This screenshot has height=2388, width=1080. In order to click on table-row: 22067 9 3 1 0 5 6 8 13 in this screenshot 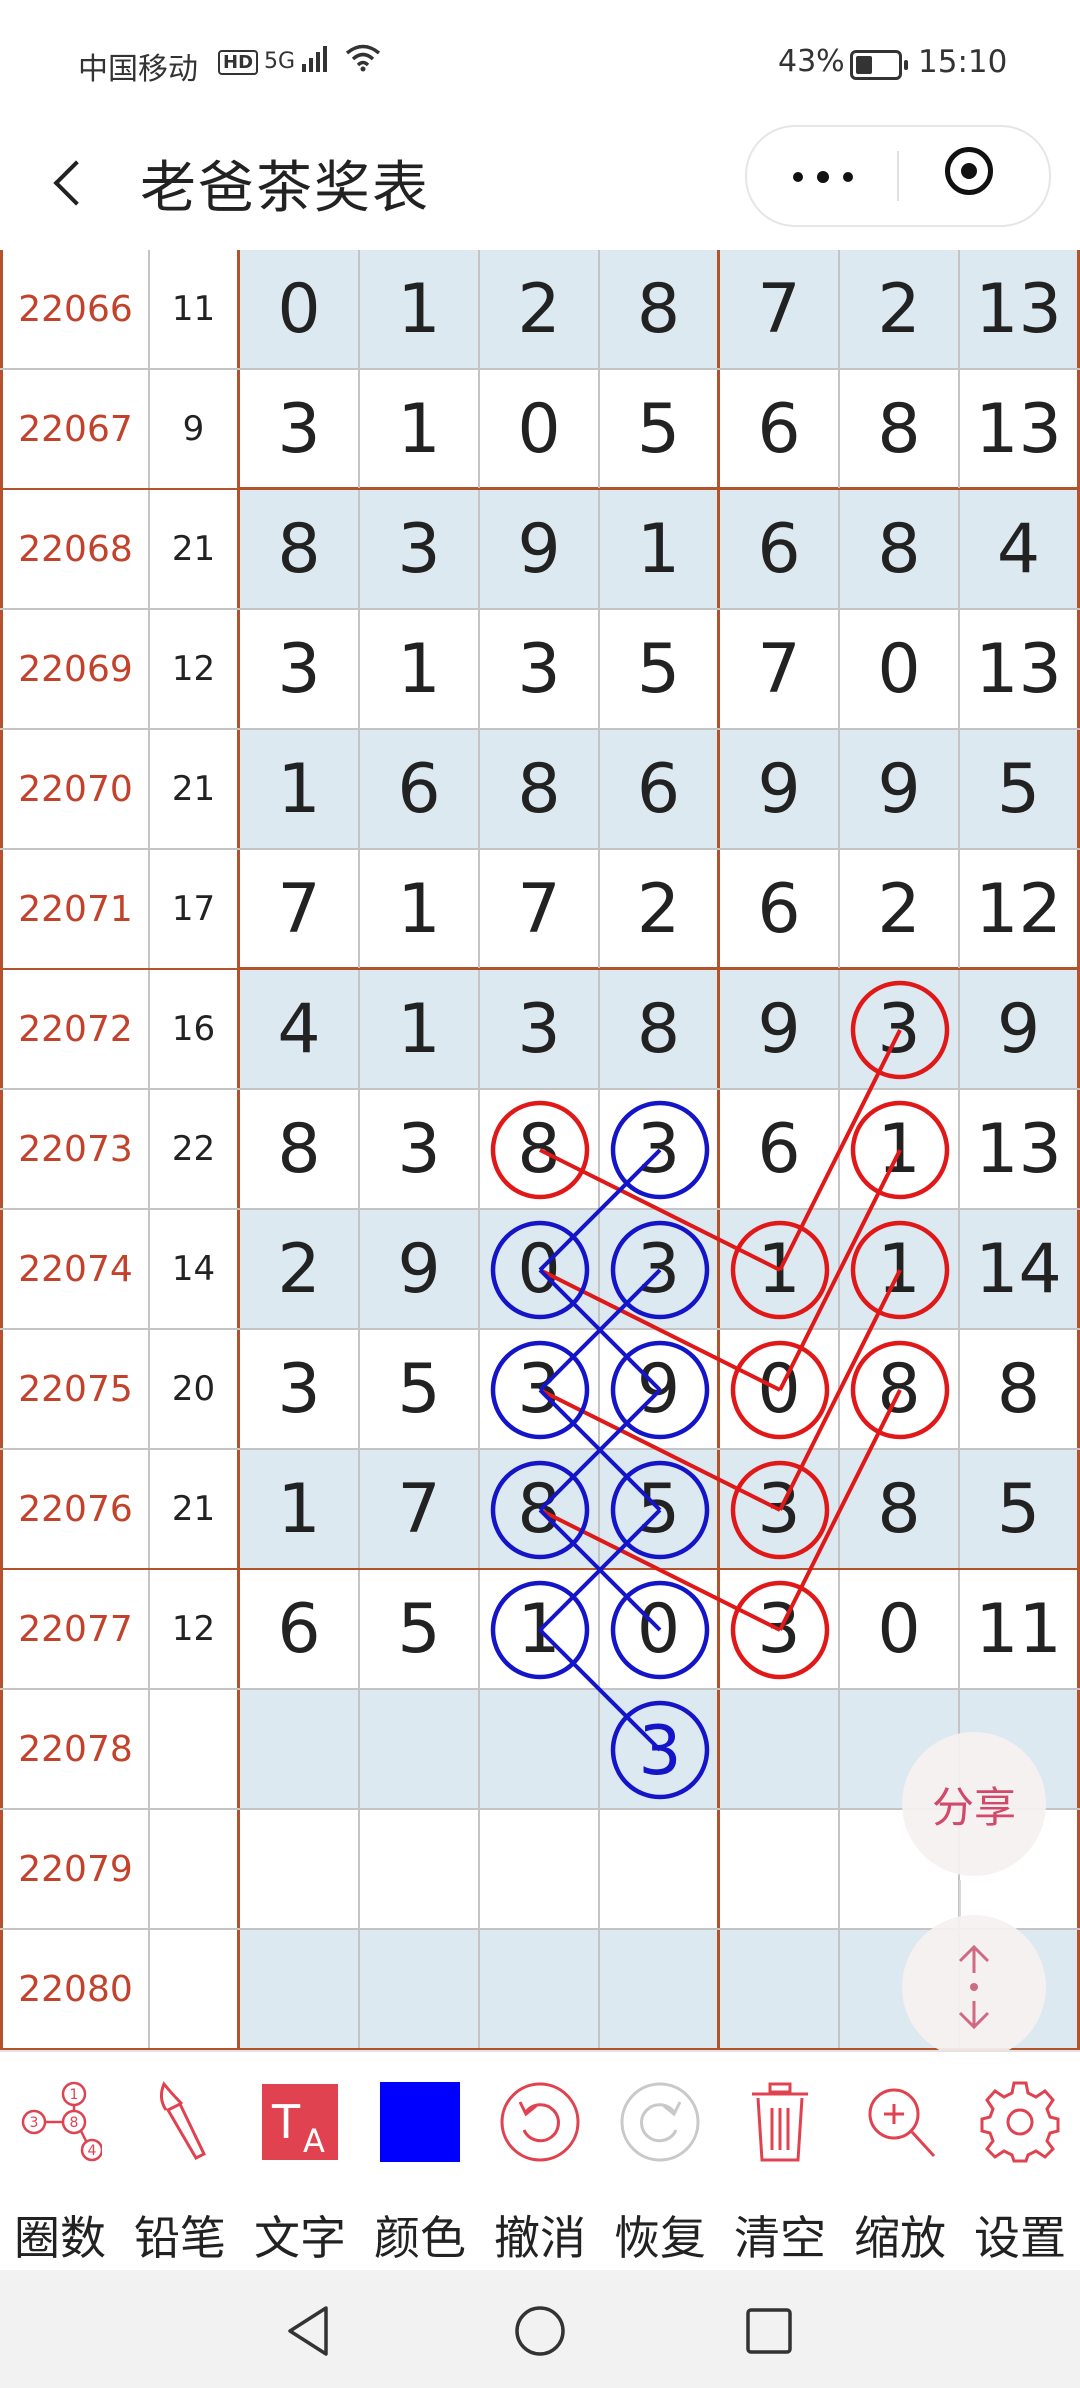, I will do `click(540, 430)`.